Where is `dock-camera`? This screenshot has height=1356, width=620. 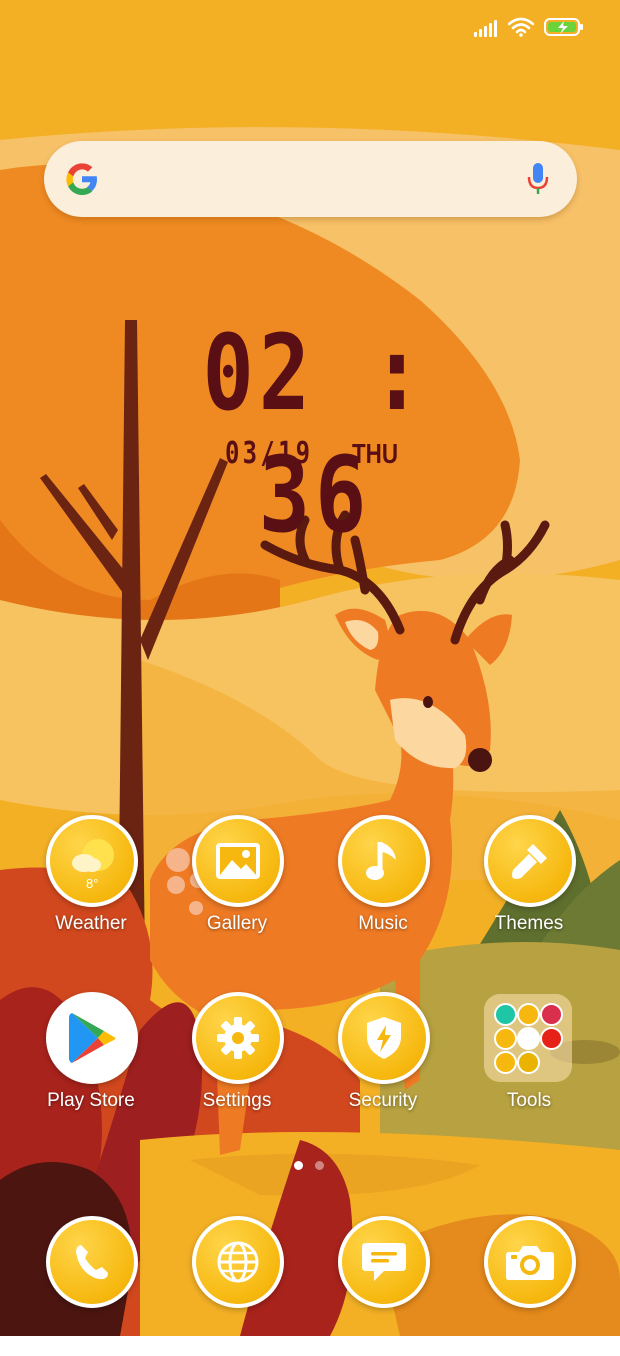
dock-camera is located at coordinates (529, 1286).